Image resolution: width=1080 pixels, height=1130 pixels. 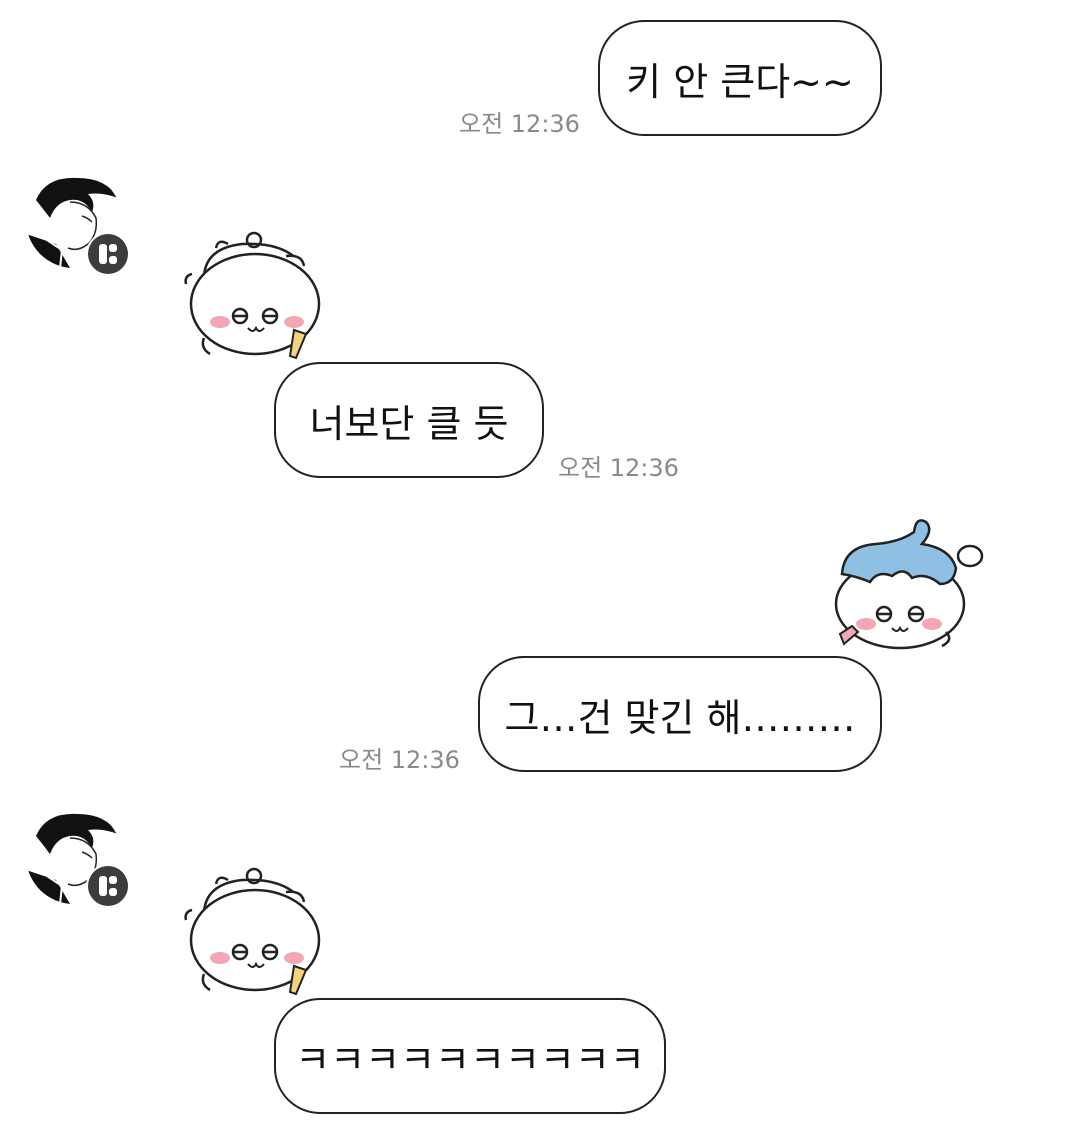 I want to click on message-text: ㅋㅋㅋㅋㅋㅋㅋㅋㅋㅋ, so click(x=470, y=1059).